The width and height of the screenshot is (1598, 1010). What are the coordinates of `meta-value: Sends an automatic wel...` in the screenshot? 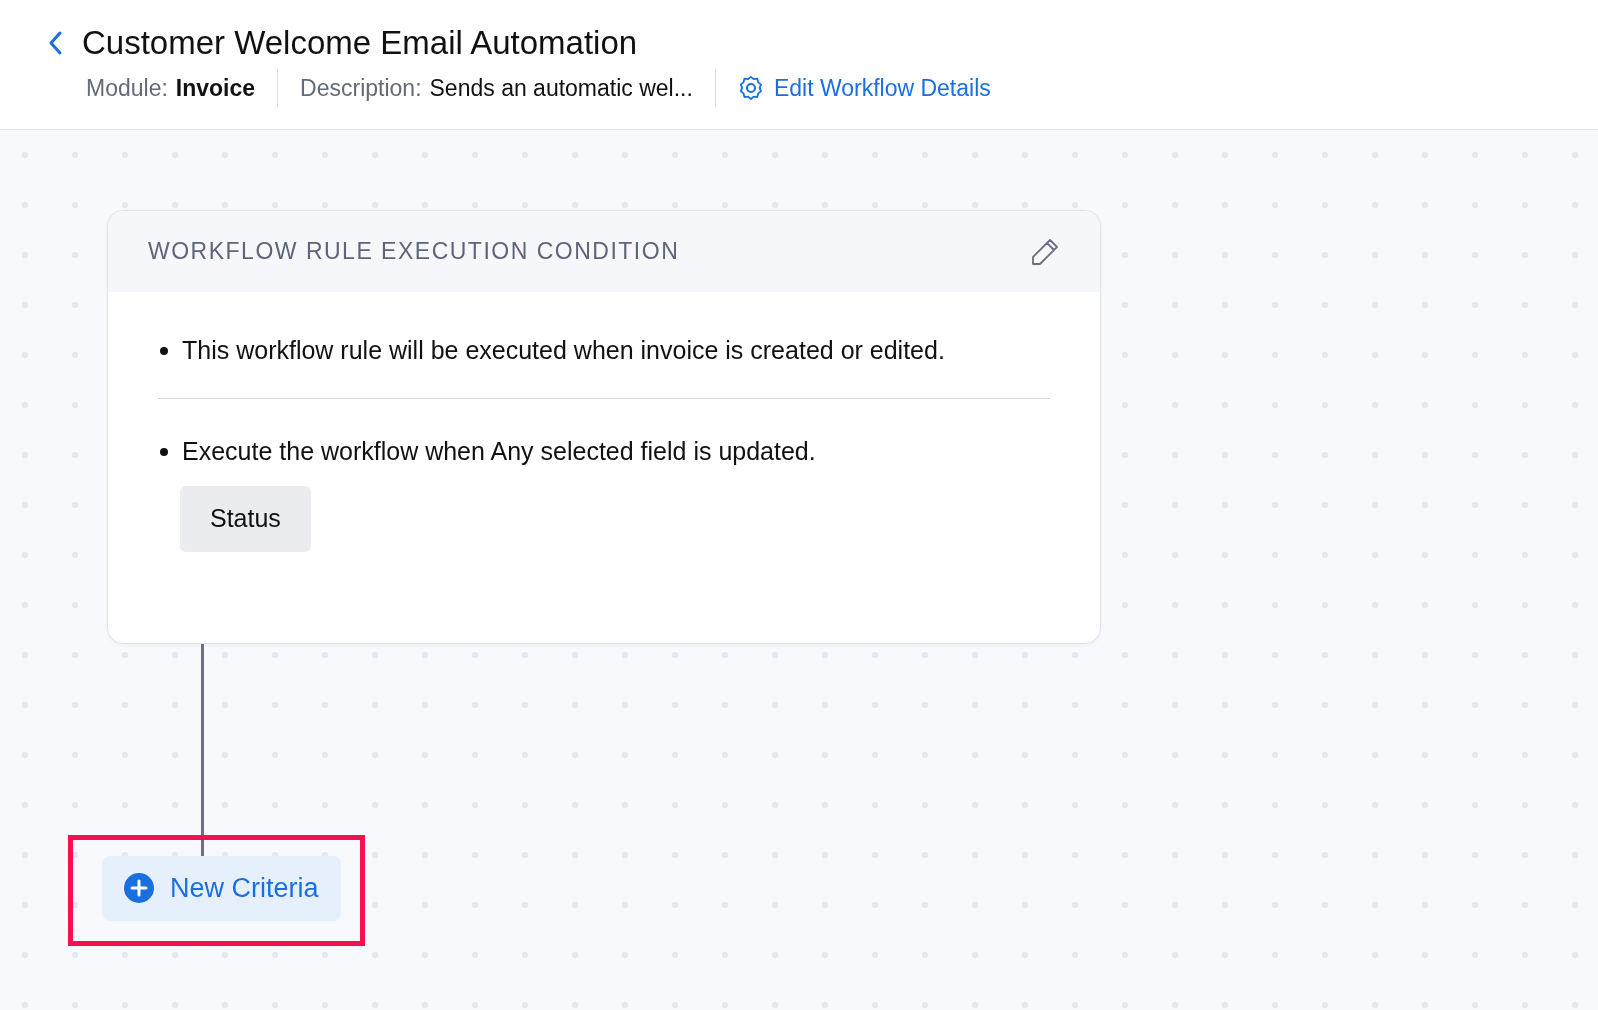 It's located at (561, 88).